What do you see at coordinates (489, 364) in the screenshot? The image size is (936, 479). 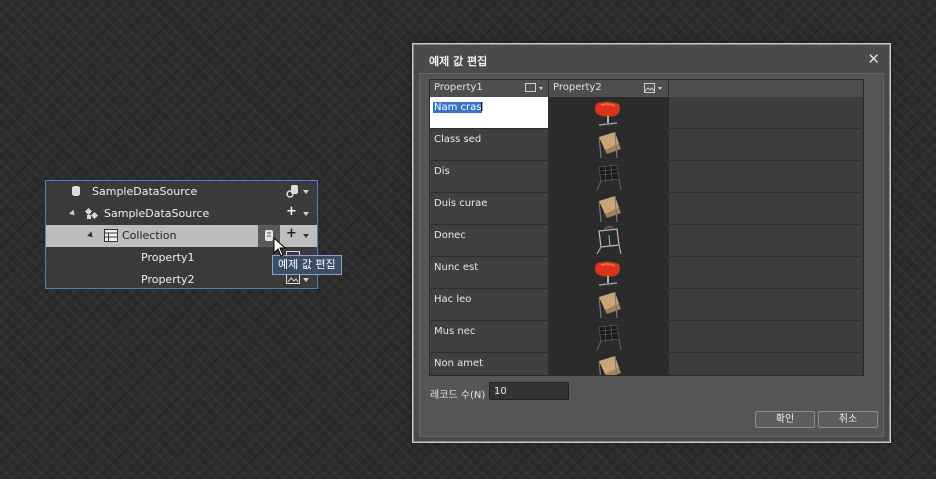 I see `property1-cell: Non amet` at bounding box center [489, 364].